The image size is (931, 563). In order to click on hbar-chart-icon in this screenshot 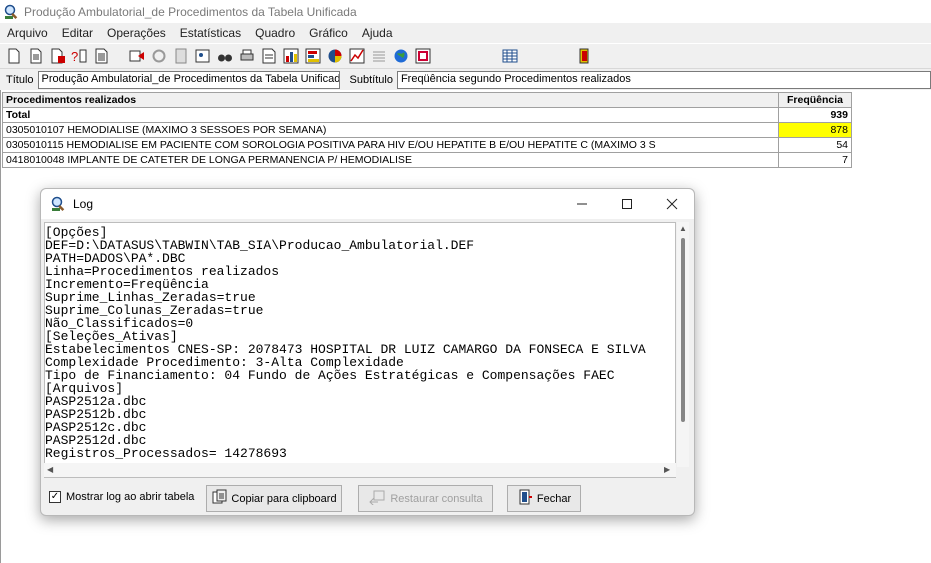, I will do `click(312, 56)`.